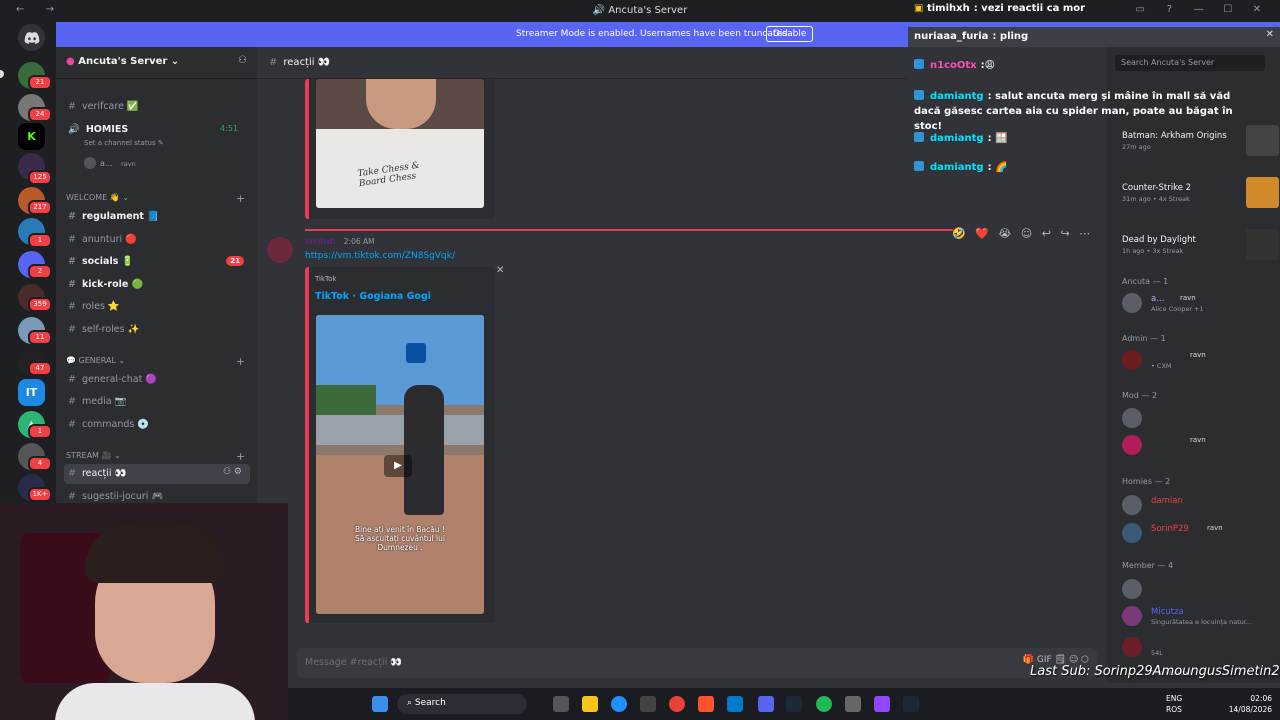  Describe the element at coordinates (697, 663) in the screenshot. I see `message-input: Message #reacții 👀 🎁 GIF 🗒 ☺ ⬡` at that location.